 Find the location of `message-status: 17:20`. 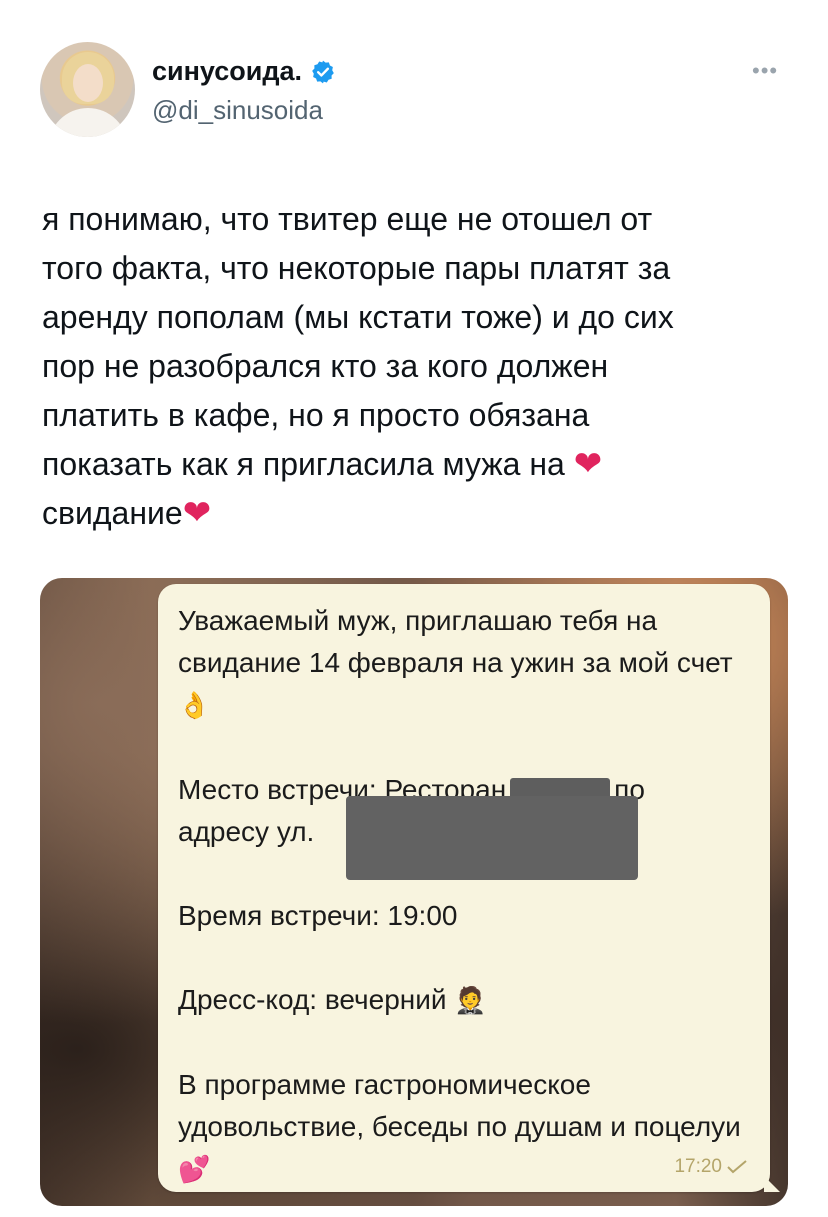

message-status: 17:20 is located at coordinates (711, 1167).